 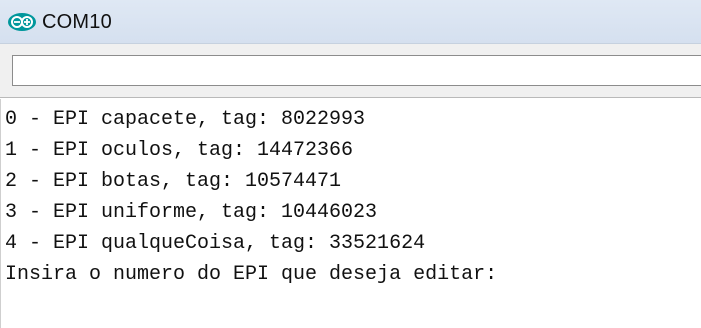 I want to click on serial-send-input, so click(x=356, y=70).